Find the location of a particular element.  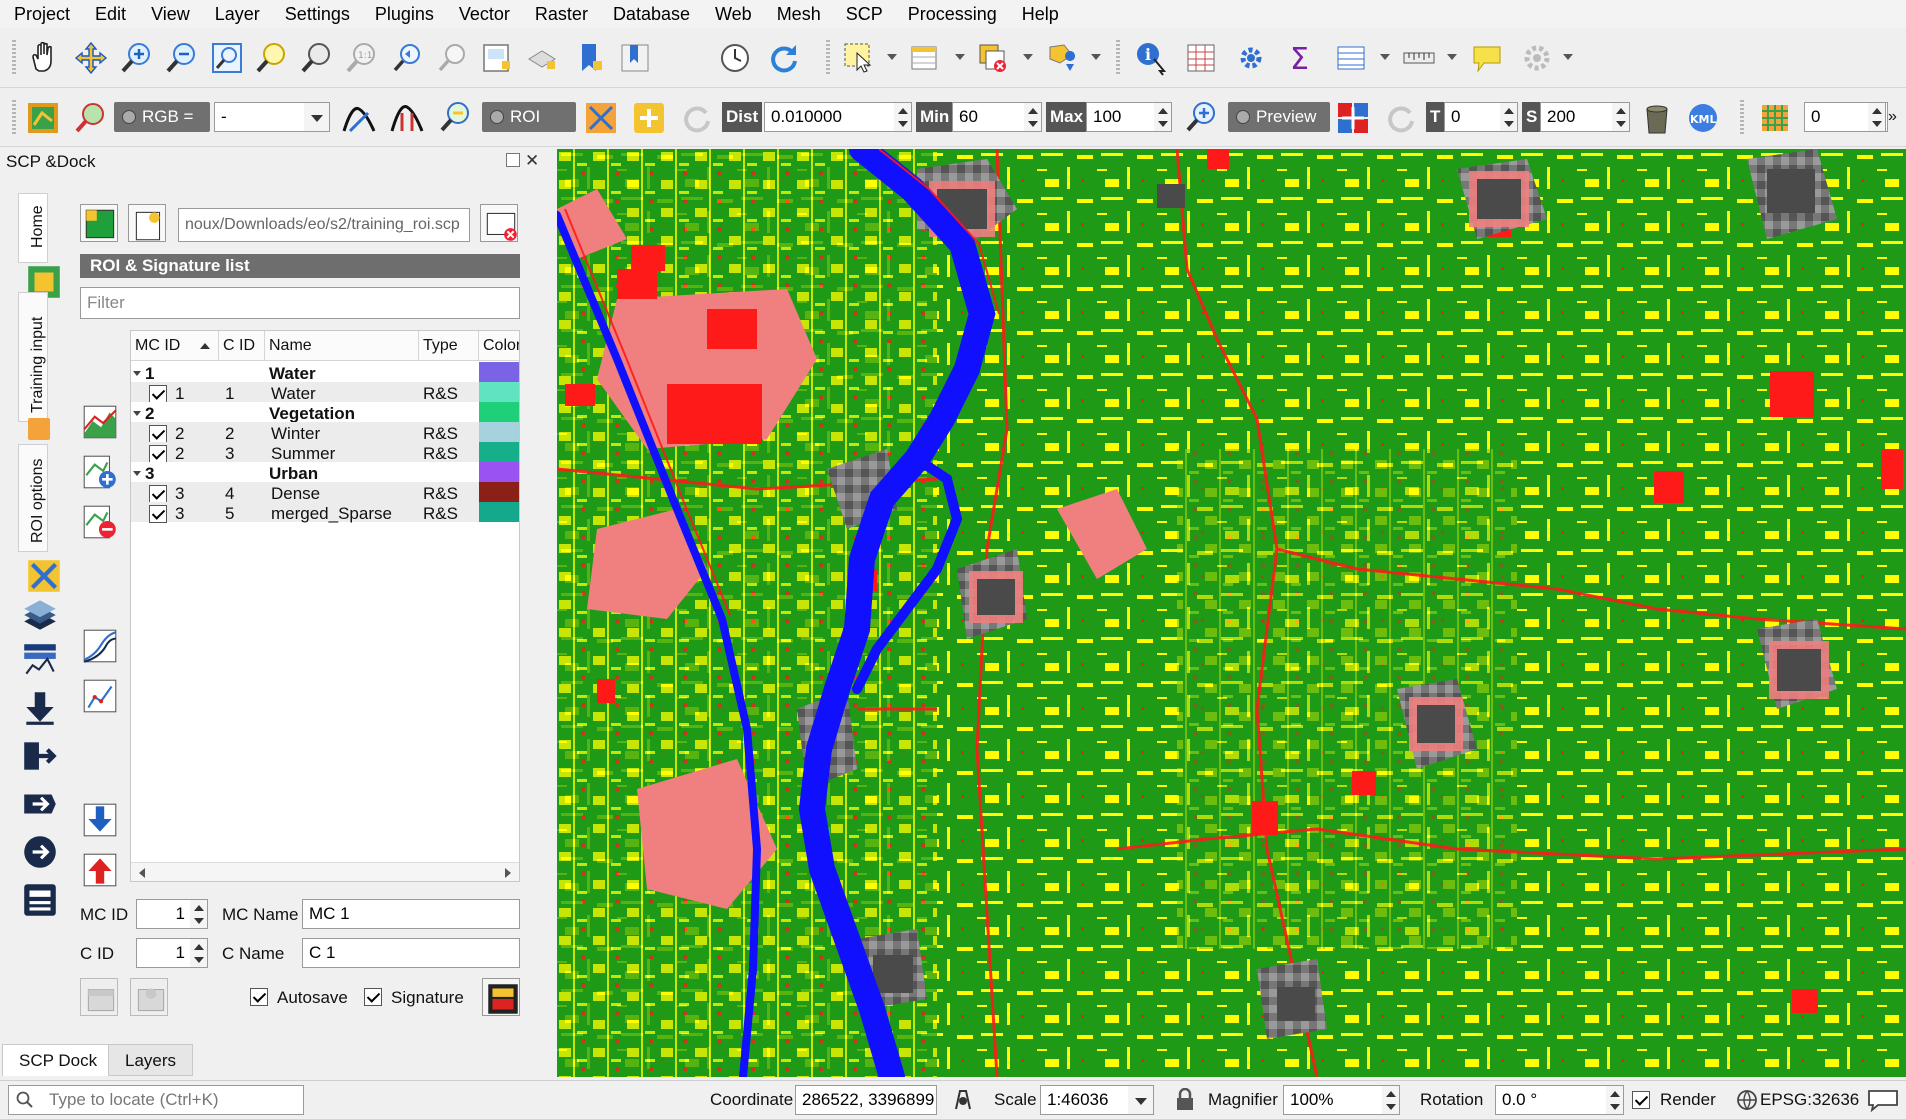

map-tips-icon is located at coordinates (1487, 58).